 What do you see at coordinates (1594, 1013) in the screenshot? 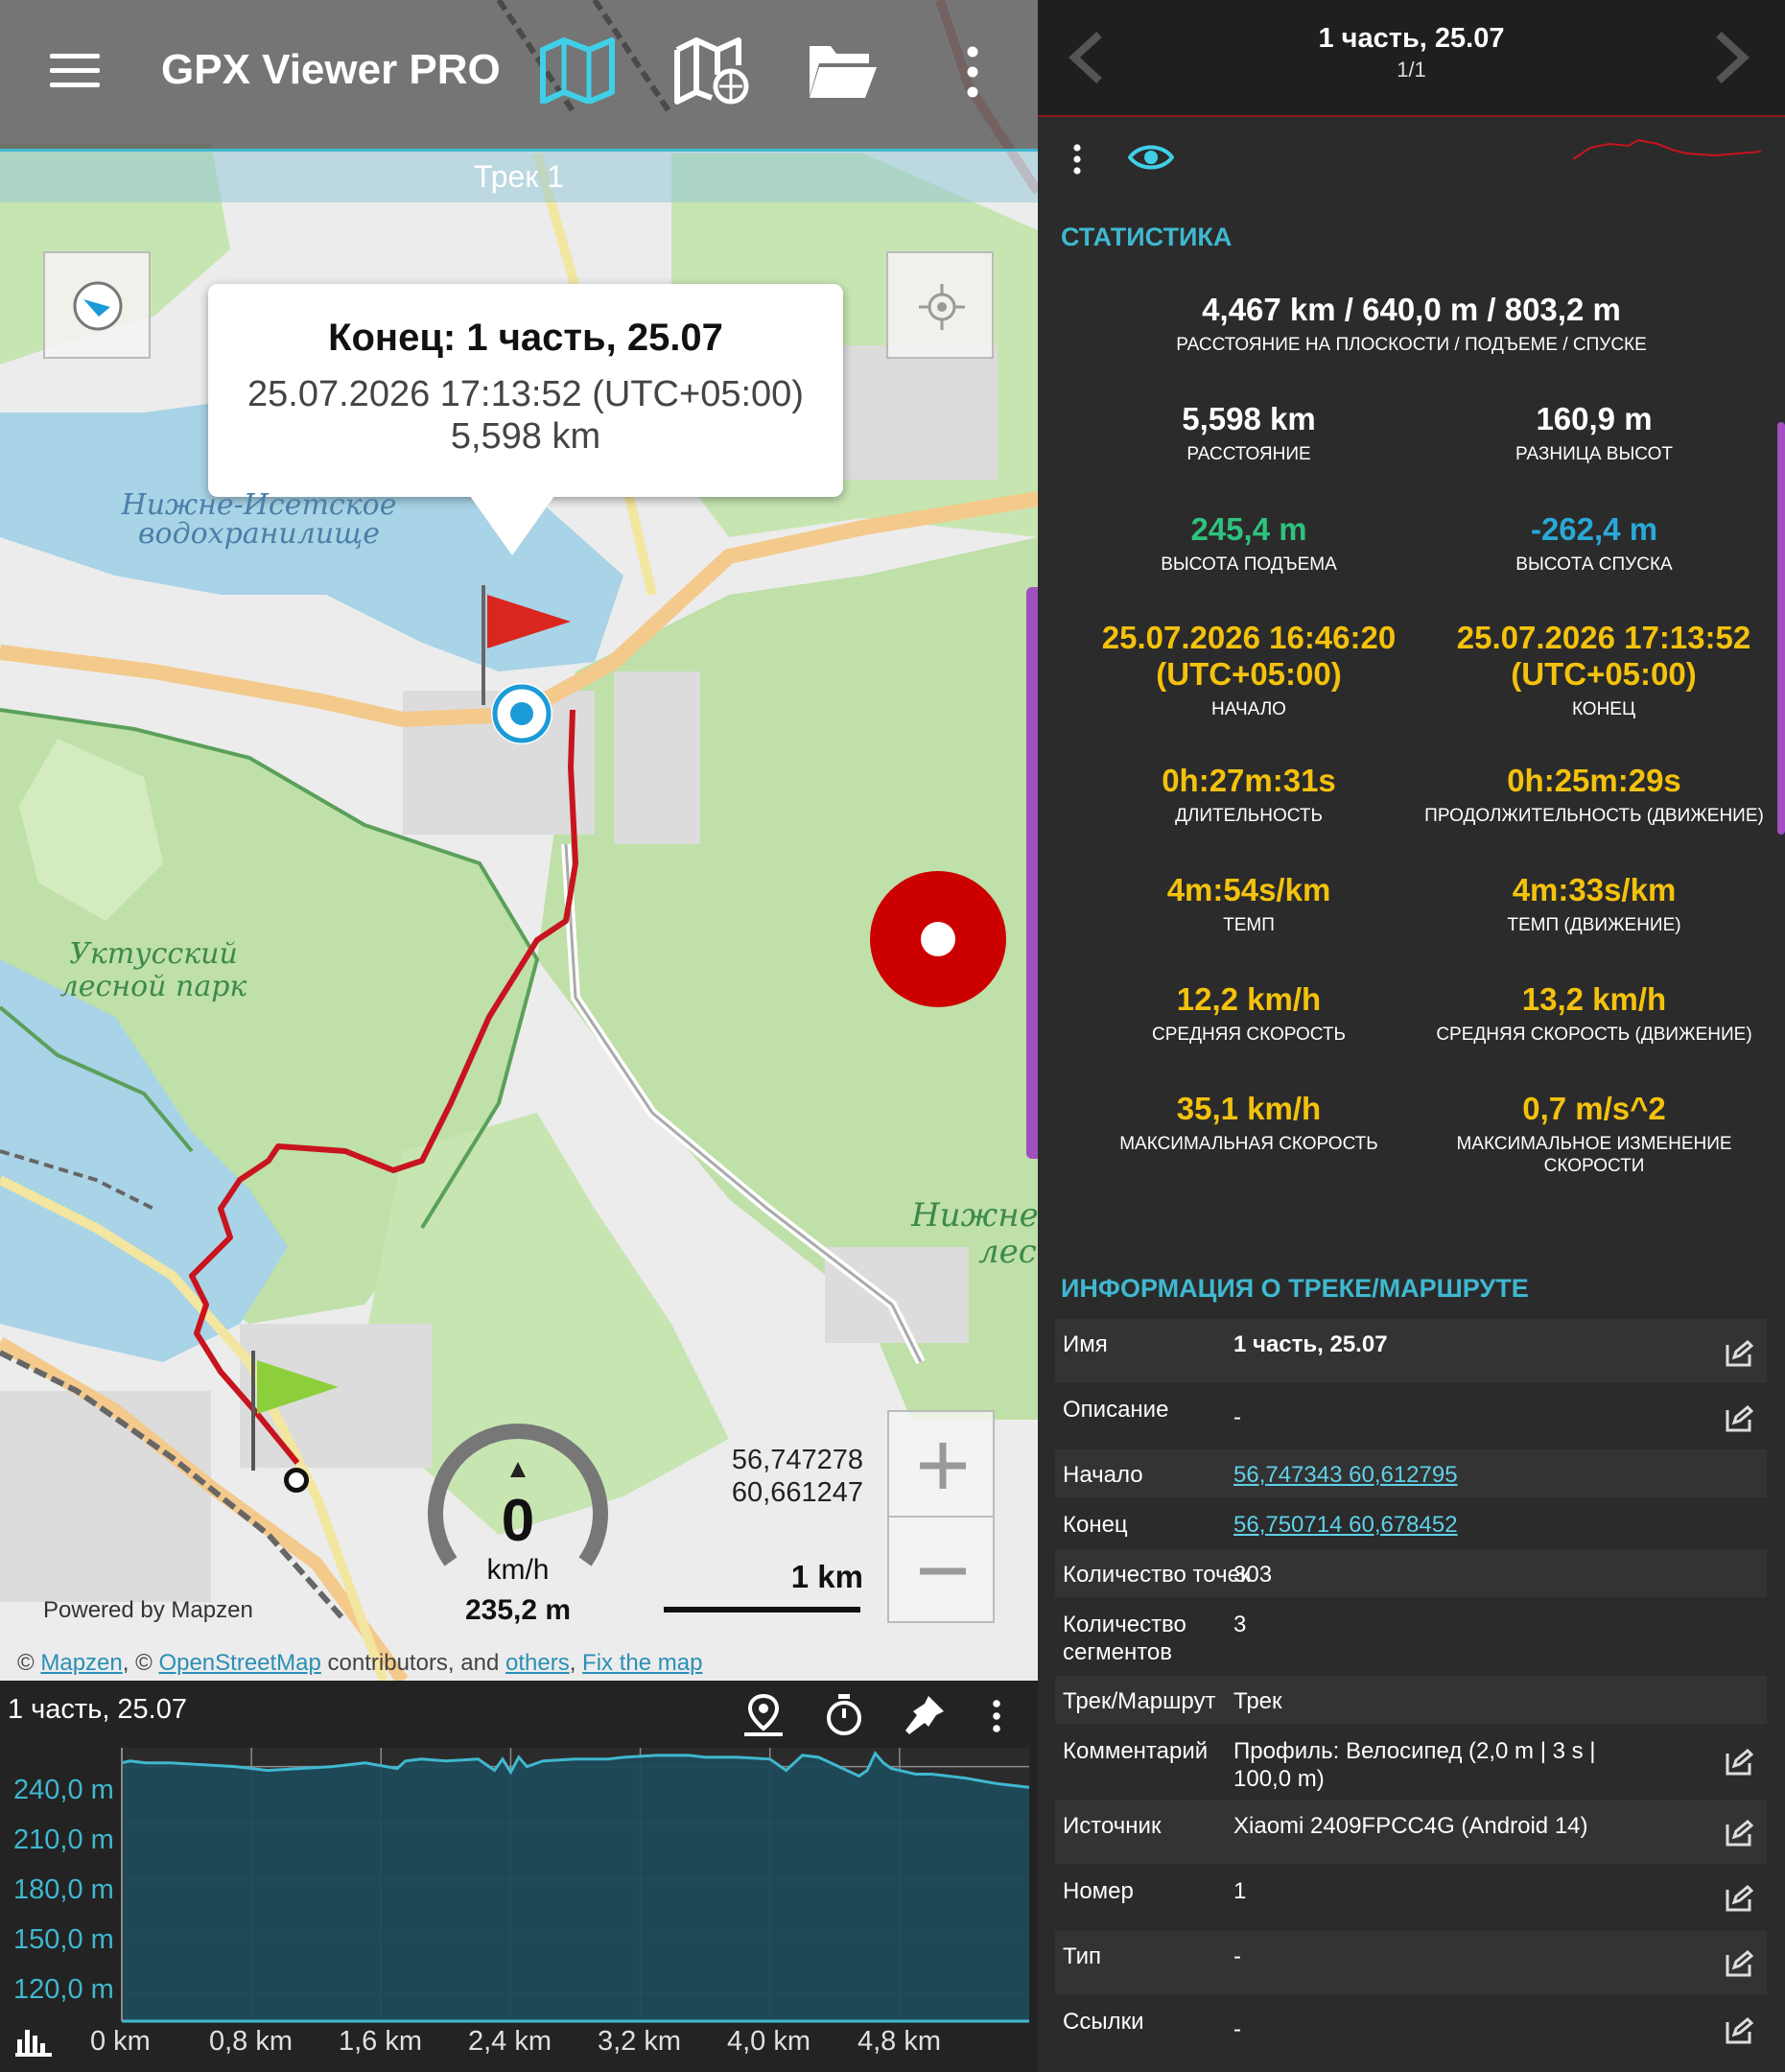
I see `stat-item: 13,2 km/h СРЕДНЯЯ СКОРОСТЬ (ДВИЖЕНИЕ)` at bounding box center [1594, 1013].